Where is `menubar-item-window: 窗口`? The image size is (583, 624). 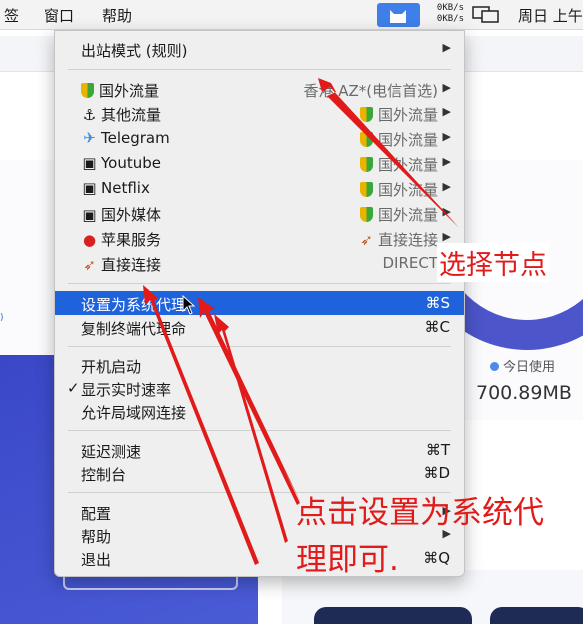 menubar-item-window: 窗口 is located at coordinates (59, 15).